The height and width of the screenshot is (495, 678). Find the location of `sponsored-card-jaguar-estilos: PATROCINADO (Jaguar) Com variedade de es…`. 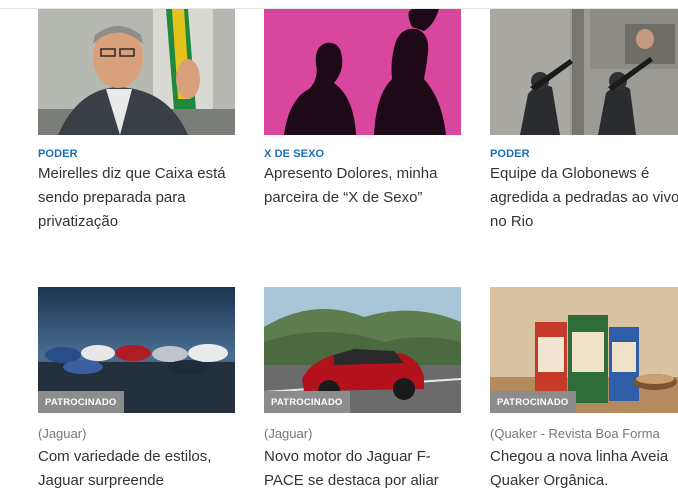

sponsored-card-jaguar-estilos: PATROCINADO (Jaguar) Com variedade de es… is located at coordinates (136, 390).